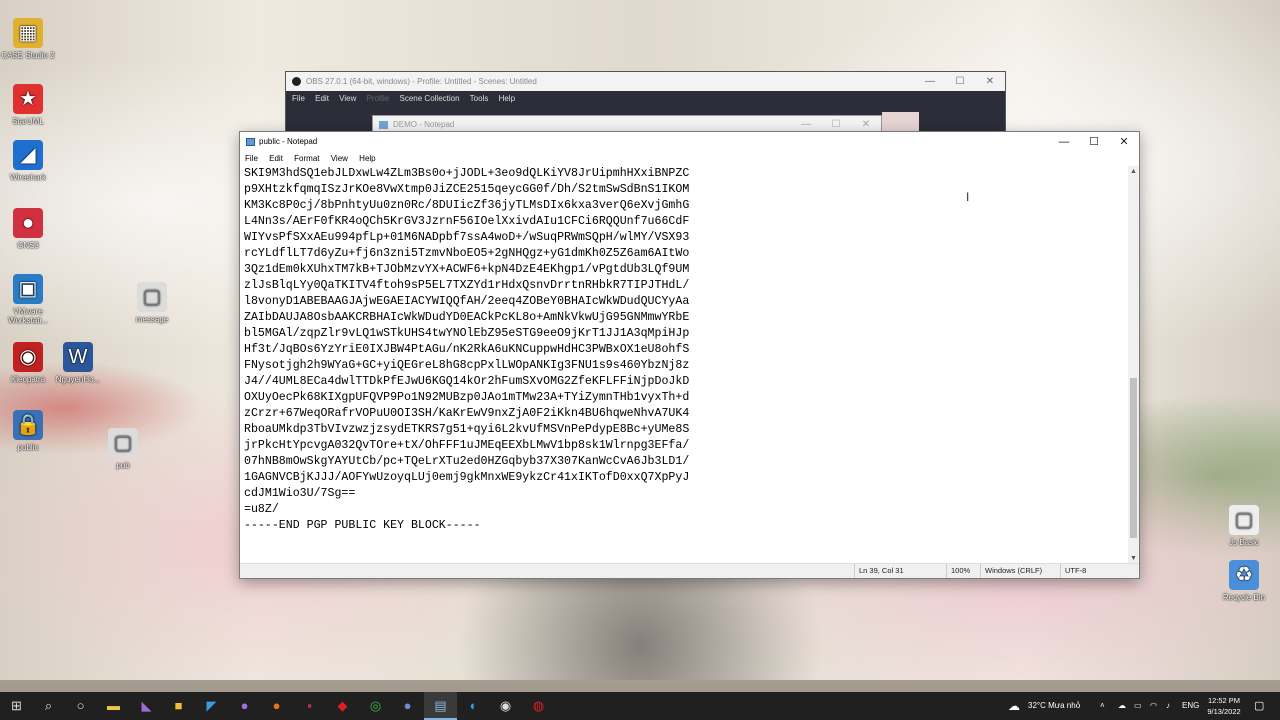  What do you see at coordinates (78, 357) in the screenshot?
I see `app-icon: W` at bounding box center [78, 357].